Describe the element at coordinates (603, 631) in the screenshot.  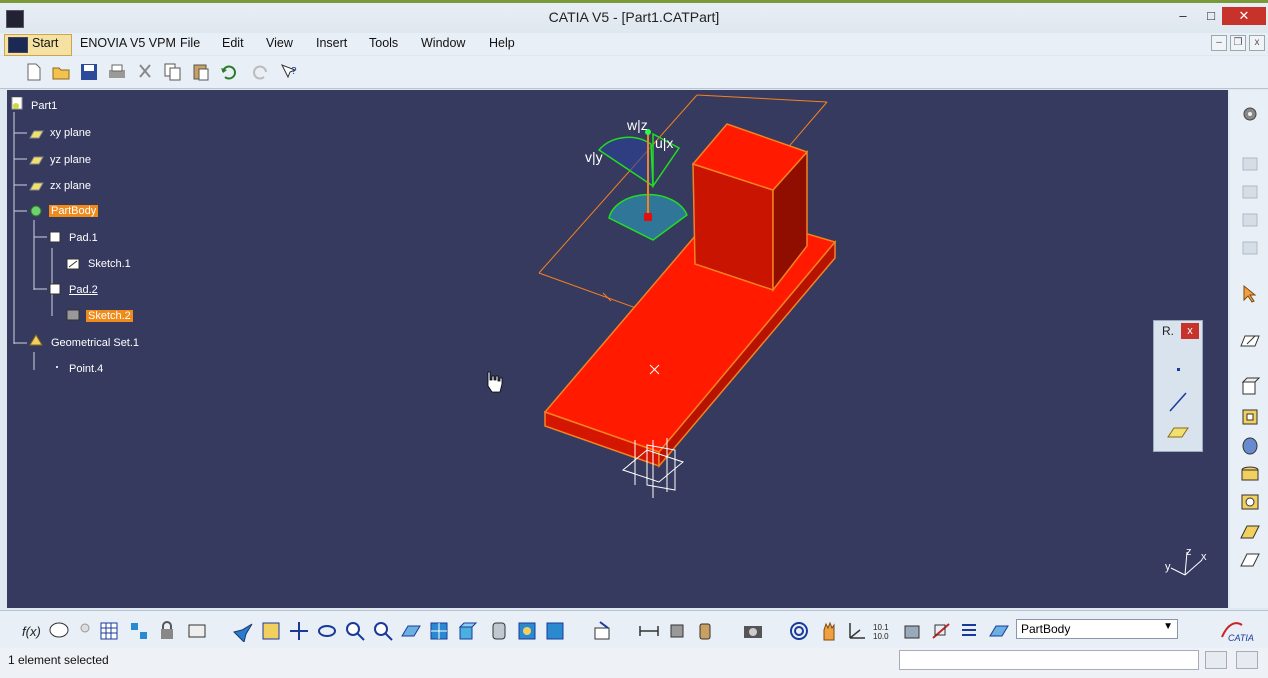
I see `update-icon` at that location.